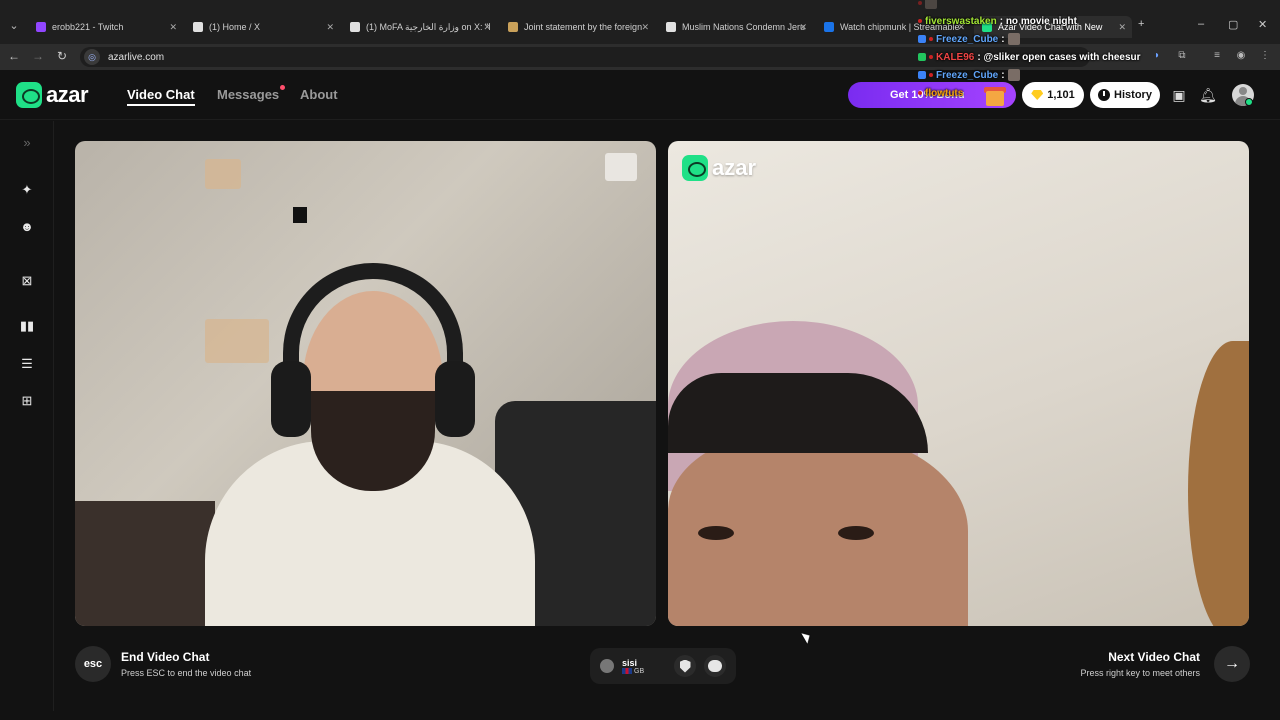  I want to click on back-icon: ←, so click(14, 56).